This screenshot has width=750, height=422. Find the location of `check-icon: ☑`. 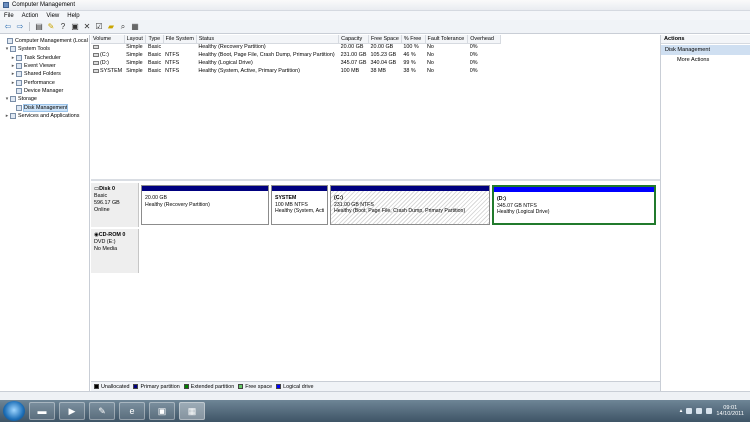

check-icon: ☑ is located at coordinates (99, 27).